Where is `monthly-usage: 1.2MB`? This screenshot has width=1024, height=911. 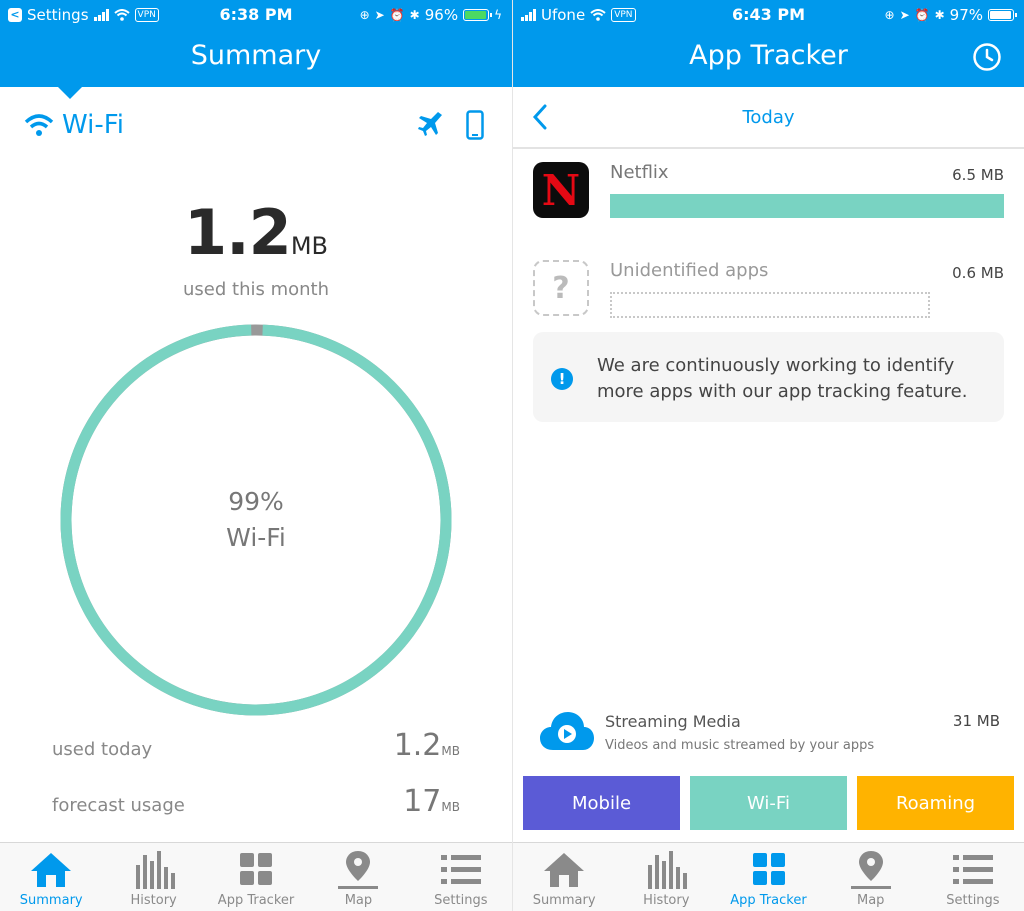
monthly-usage: 1.2MB is located at coordinates (256, 232).